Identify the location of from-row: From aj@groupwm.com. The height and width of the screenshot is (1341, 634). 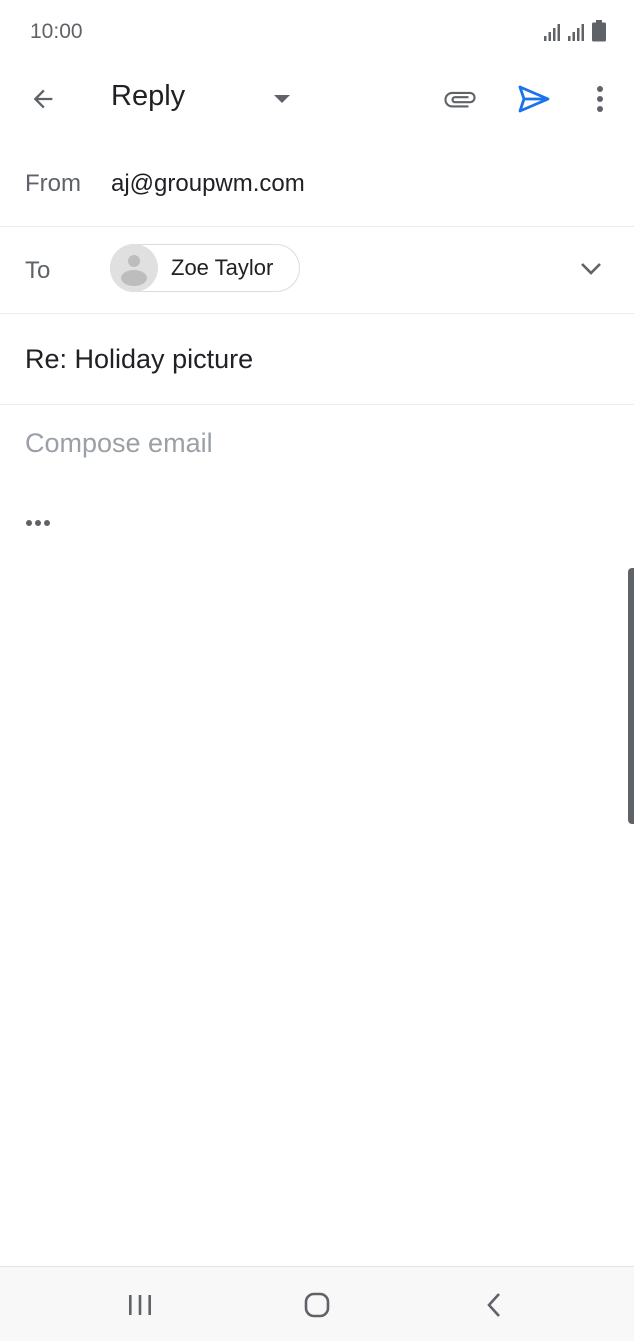
(317, 183).